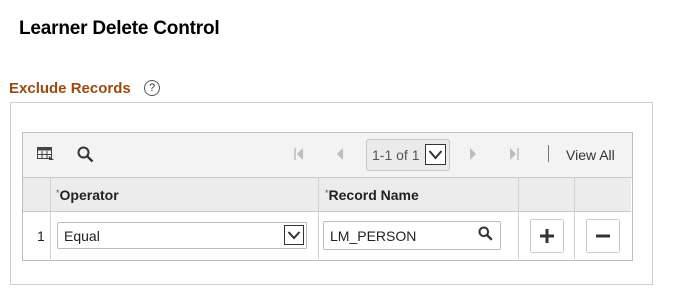 The image size is (677, 301). I want to click on operator-value: Equal, so click(82, 236).